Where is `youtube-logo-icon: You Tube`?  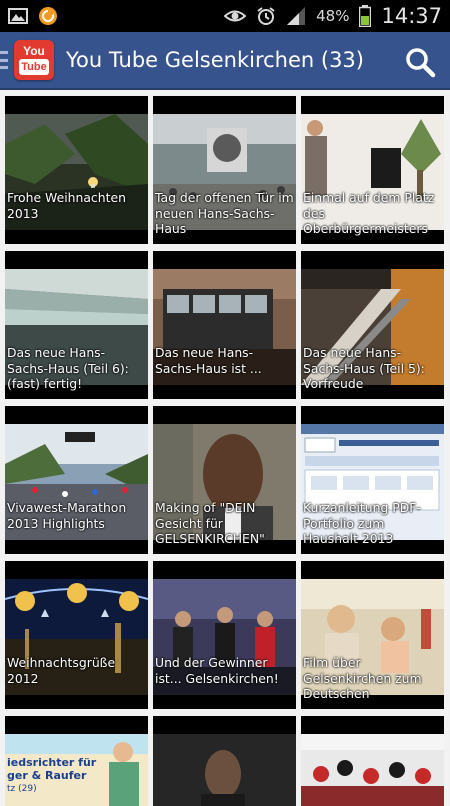
youtube-logo-icon: You Tube is located at coordinates (34, 60).